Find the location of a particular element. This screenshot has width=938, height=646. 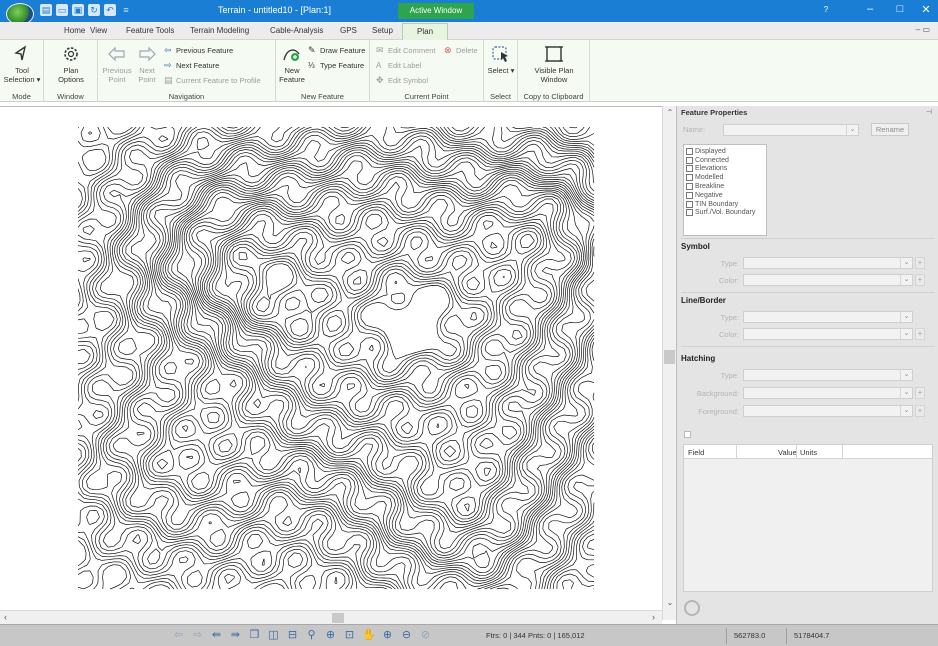

hand-icon: ✋ is located at coordinates (369, 635).